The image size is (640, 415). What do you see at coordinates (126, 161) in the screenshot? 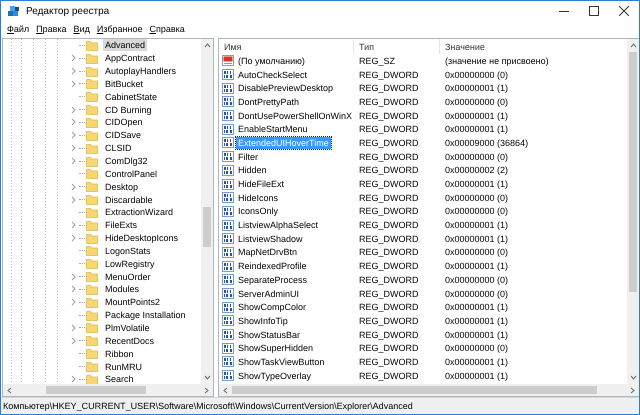
I see `tree-item: ComDlg32` at bounding box center [126, 161].